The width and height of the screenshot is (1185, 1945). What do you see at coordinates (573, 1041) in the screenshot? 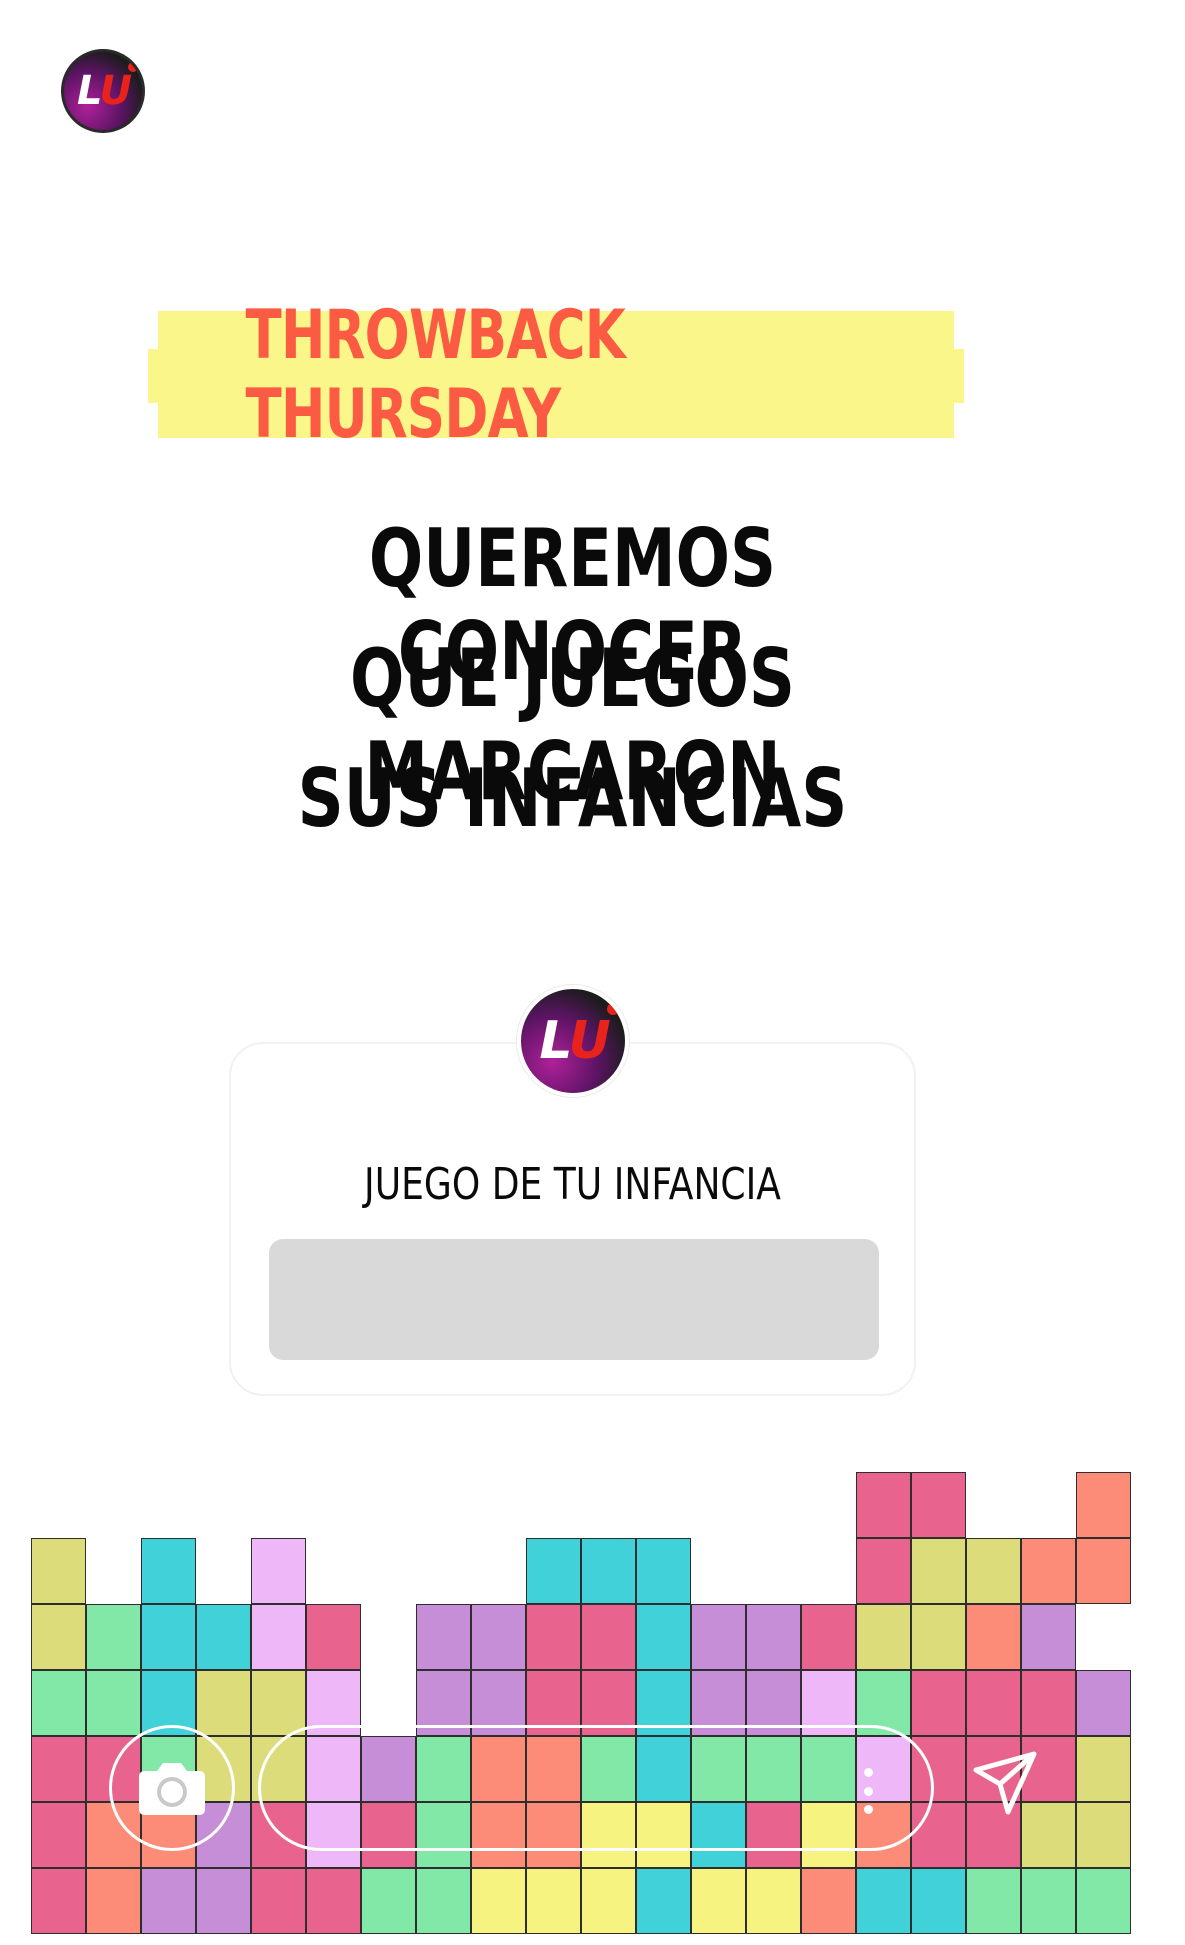
I see `sticker-avatar: LU` at bounding box center [573, 1041].